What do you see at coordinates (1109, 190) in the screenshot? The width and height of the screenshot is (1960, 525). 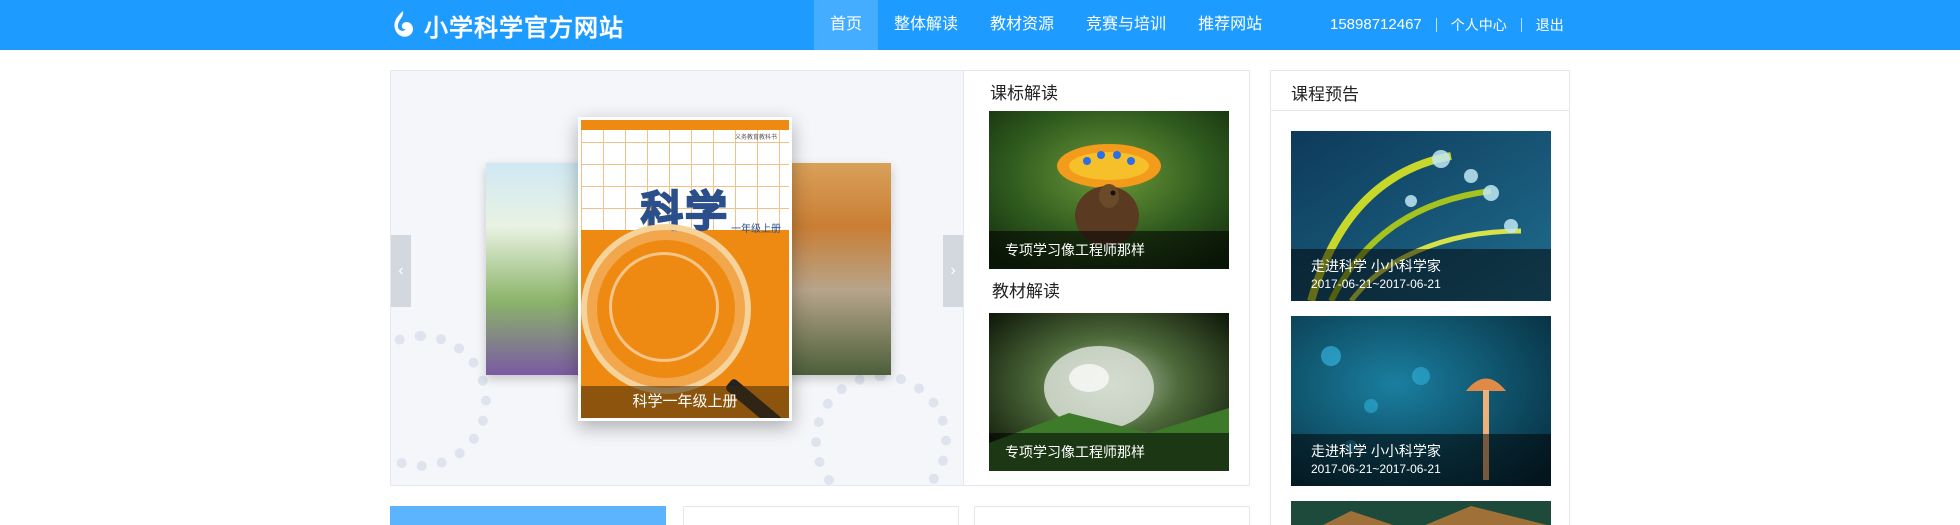 I see `curriculum-image-card: 专项学习像工程师那样` at bounding box center [1109, 190].